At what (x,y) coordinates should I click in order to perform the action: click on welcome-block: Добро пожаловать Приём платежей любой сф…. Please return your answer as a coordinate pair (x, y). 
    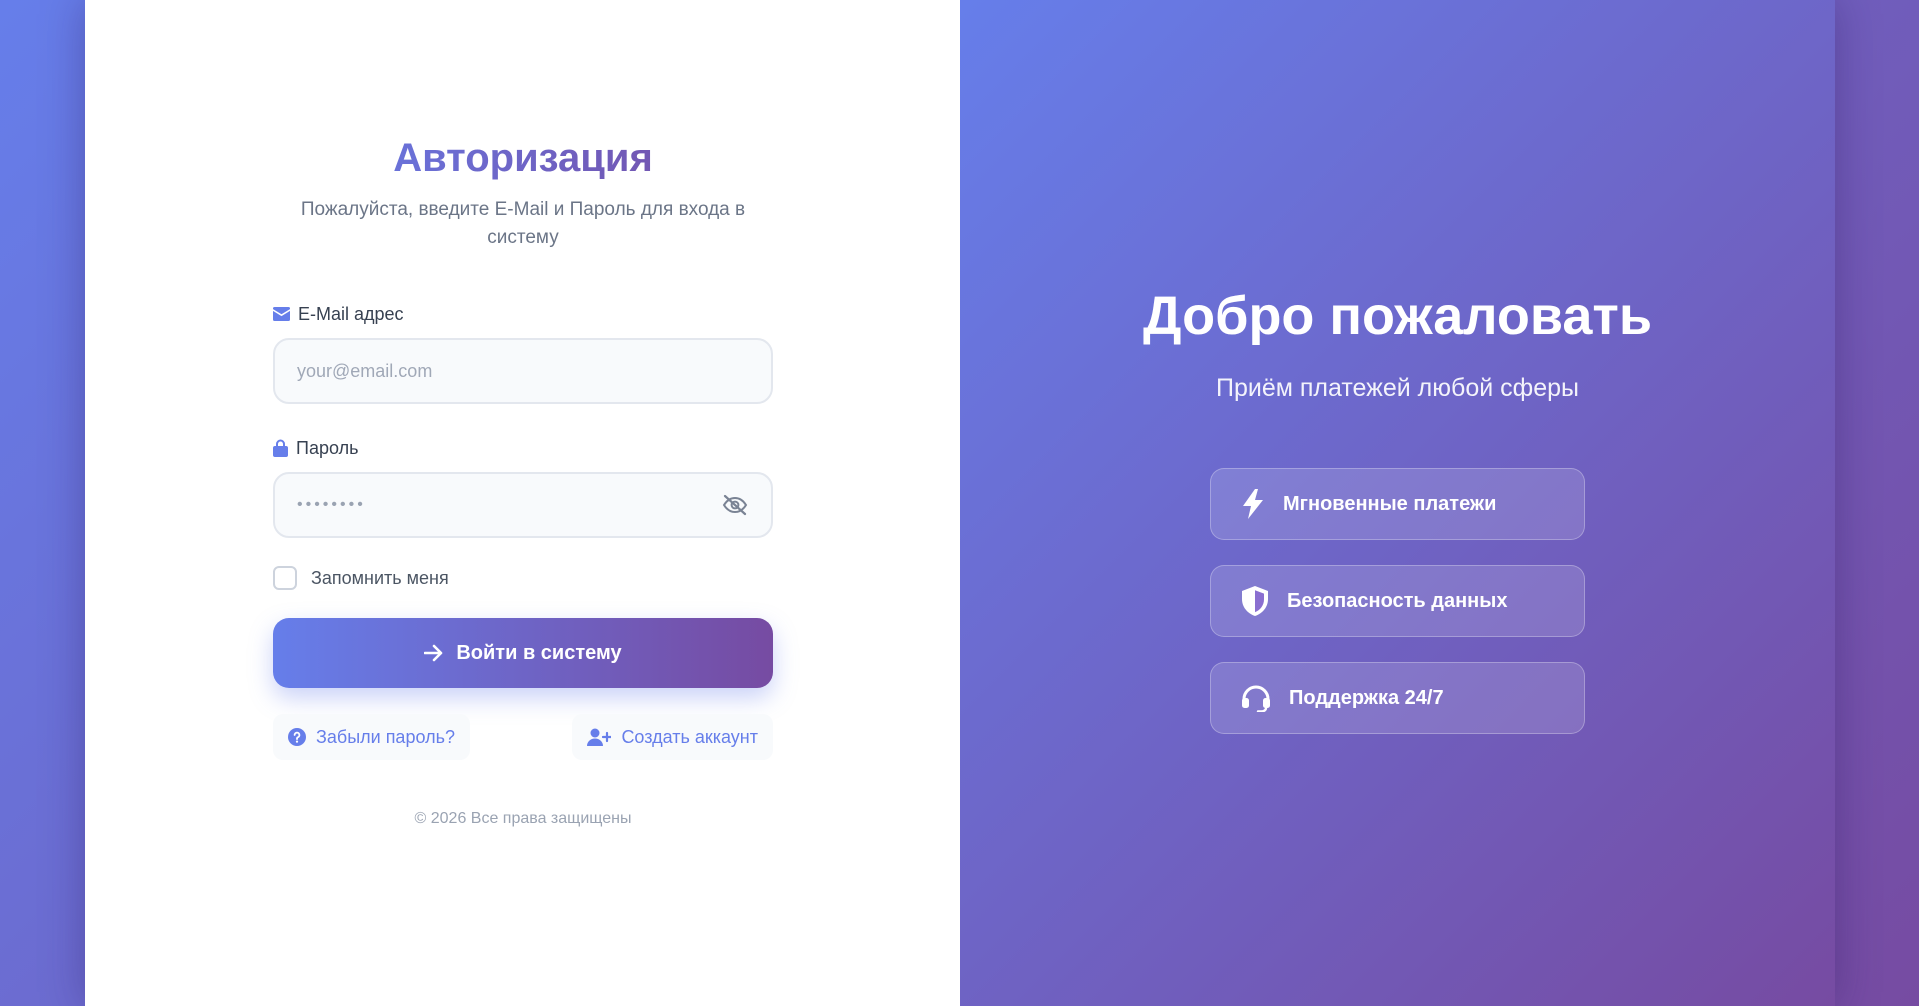
    Looking at the image, I should click on (1397, 342).